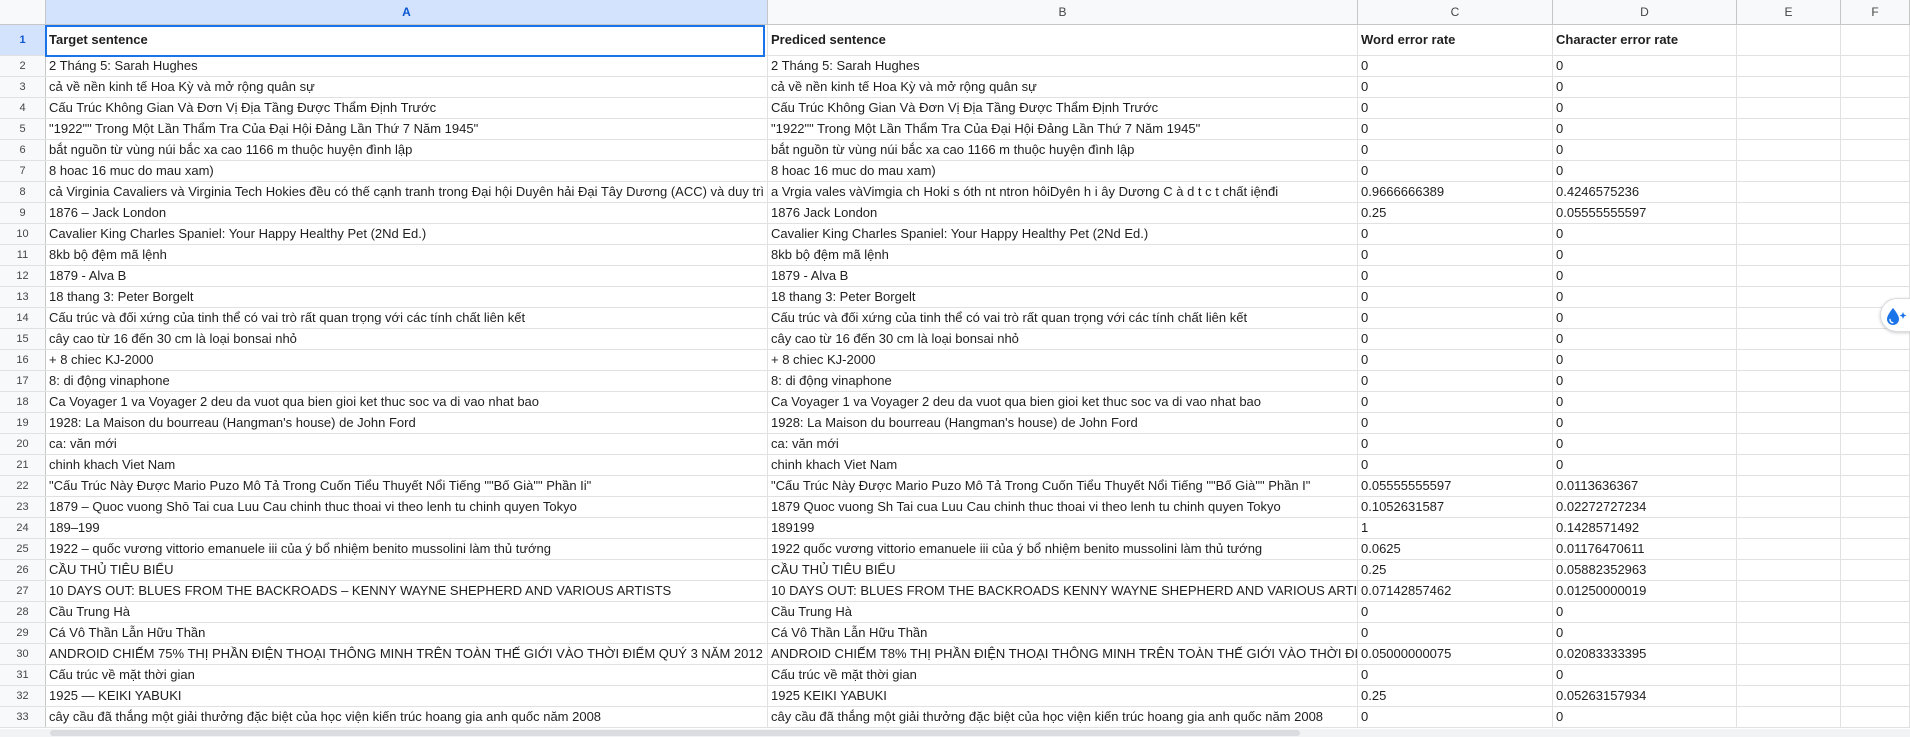  I want to click on cell-d24: 0.1428571492, so click(1645, 528).